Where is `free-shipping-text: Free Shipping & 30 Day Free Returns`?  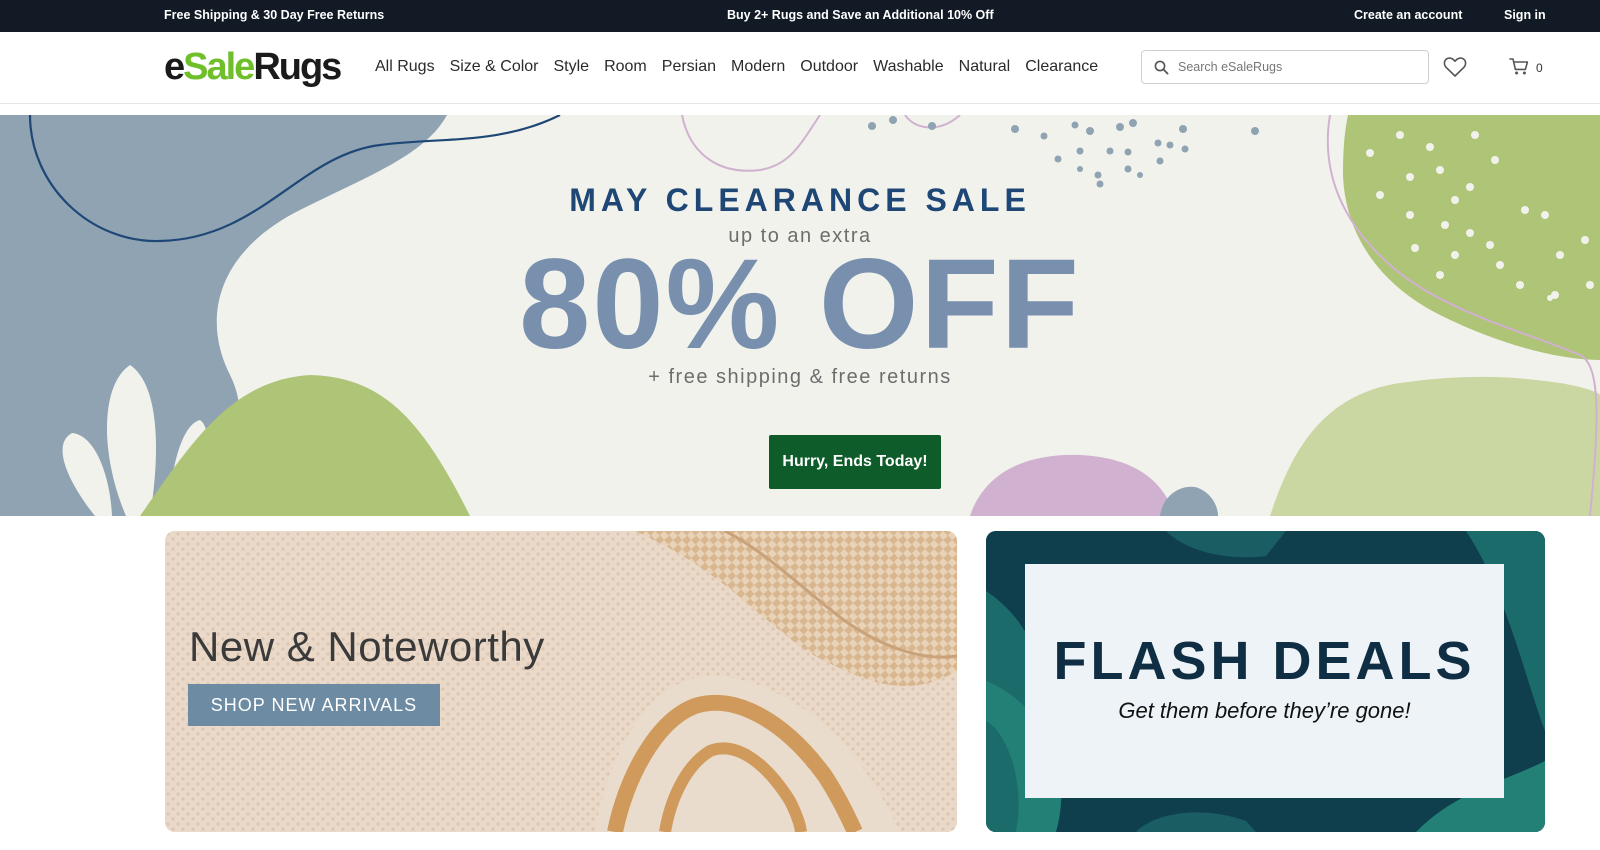
free-shipping-text: Free Shipping & 30 Day Free Returns is located at coordinates (274, 15).